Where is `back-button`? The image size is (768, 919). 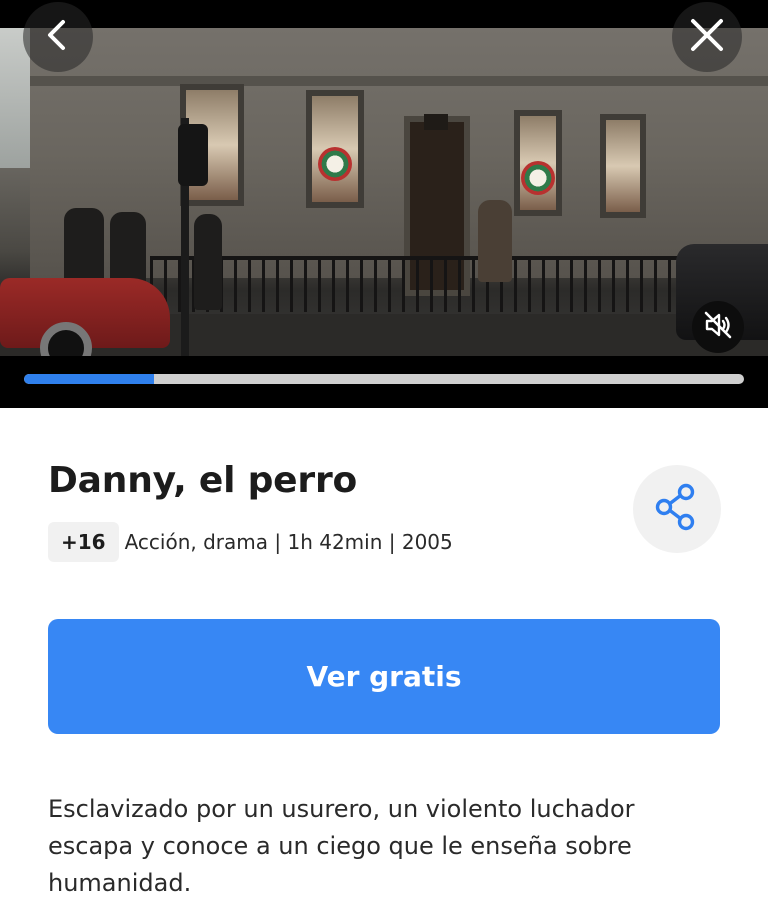
back-button is located at coordinates (58, 37).